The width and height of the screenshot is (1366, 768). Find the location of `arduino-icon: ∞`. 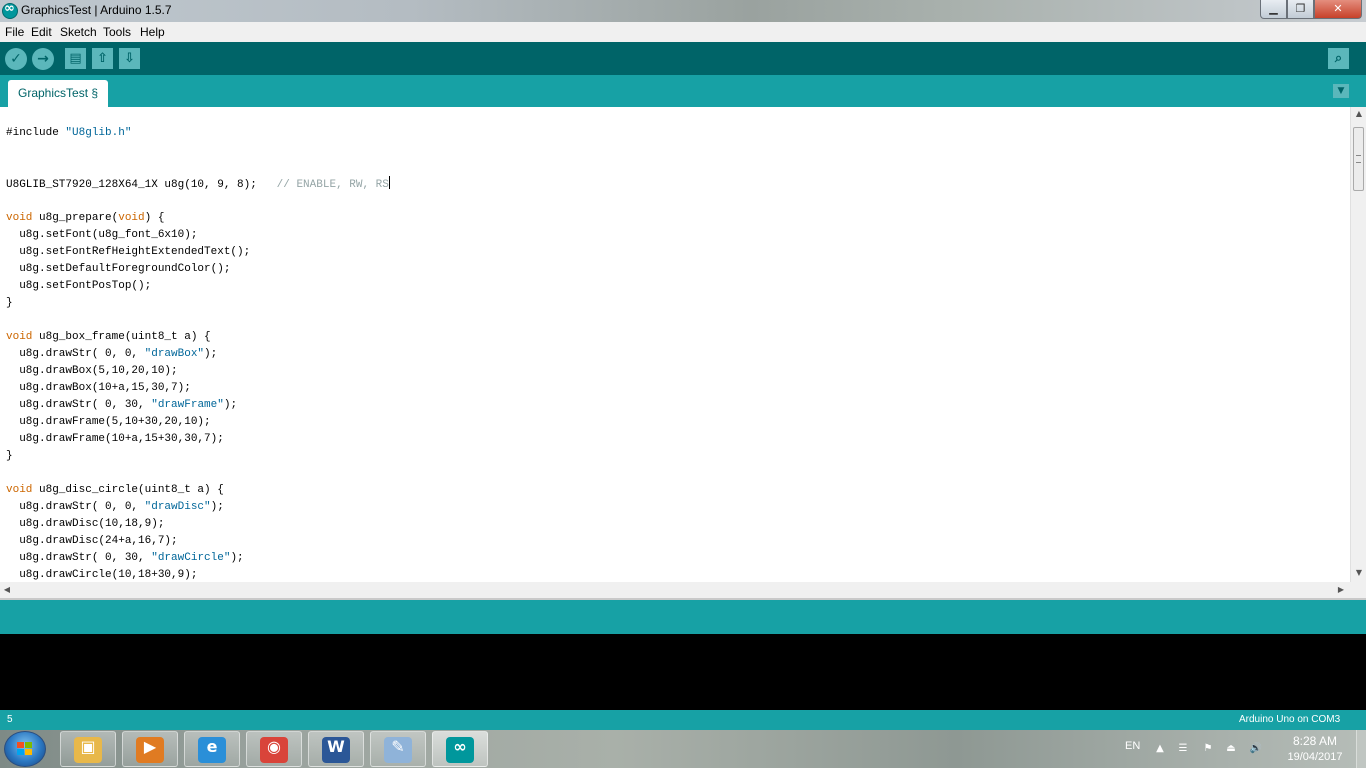

arduino-icon: ∞ is located at coordinates (460, 750).